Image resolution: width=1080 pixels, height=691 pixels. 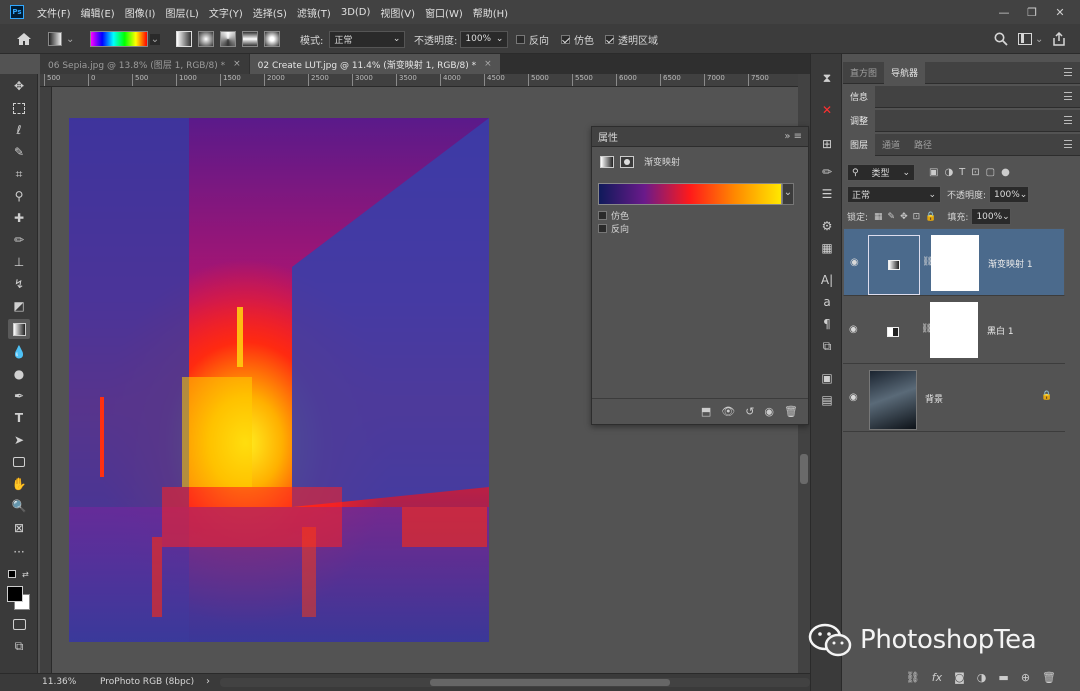 What do you see at coordinates (125, 39) in the screenshot?
I see `gradient-picker: ⌄` at bounding box center [125, 39].